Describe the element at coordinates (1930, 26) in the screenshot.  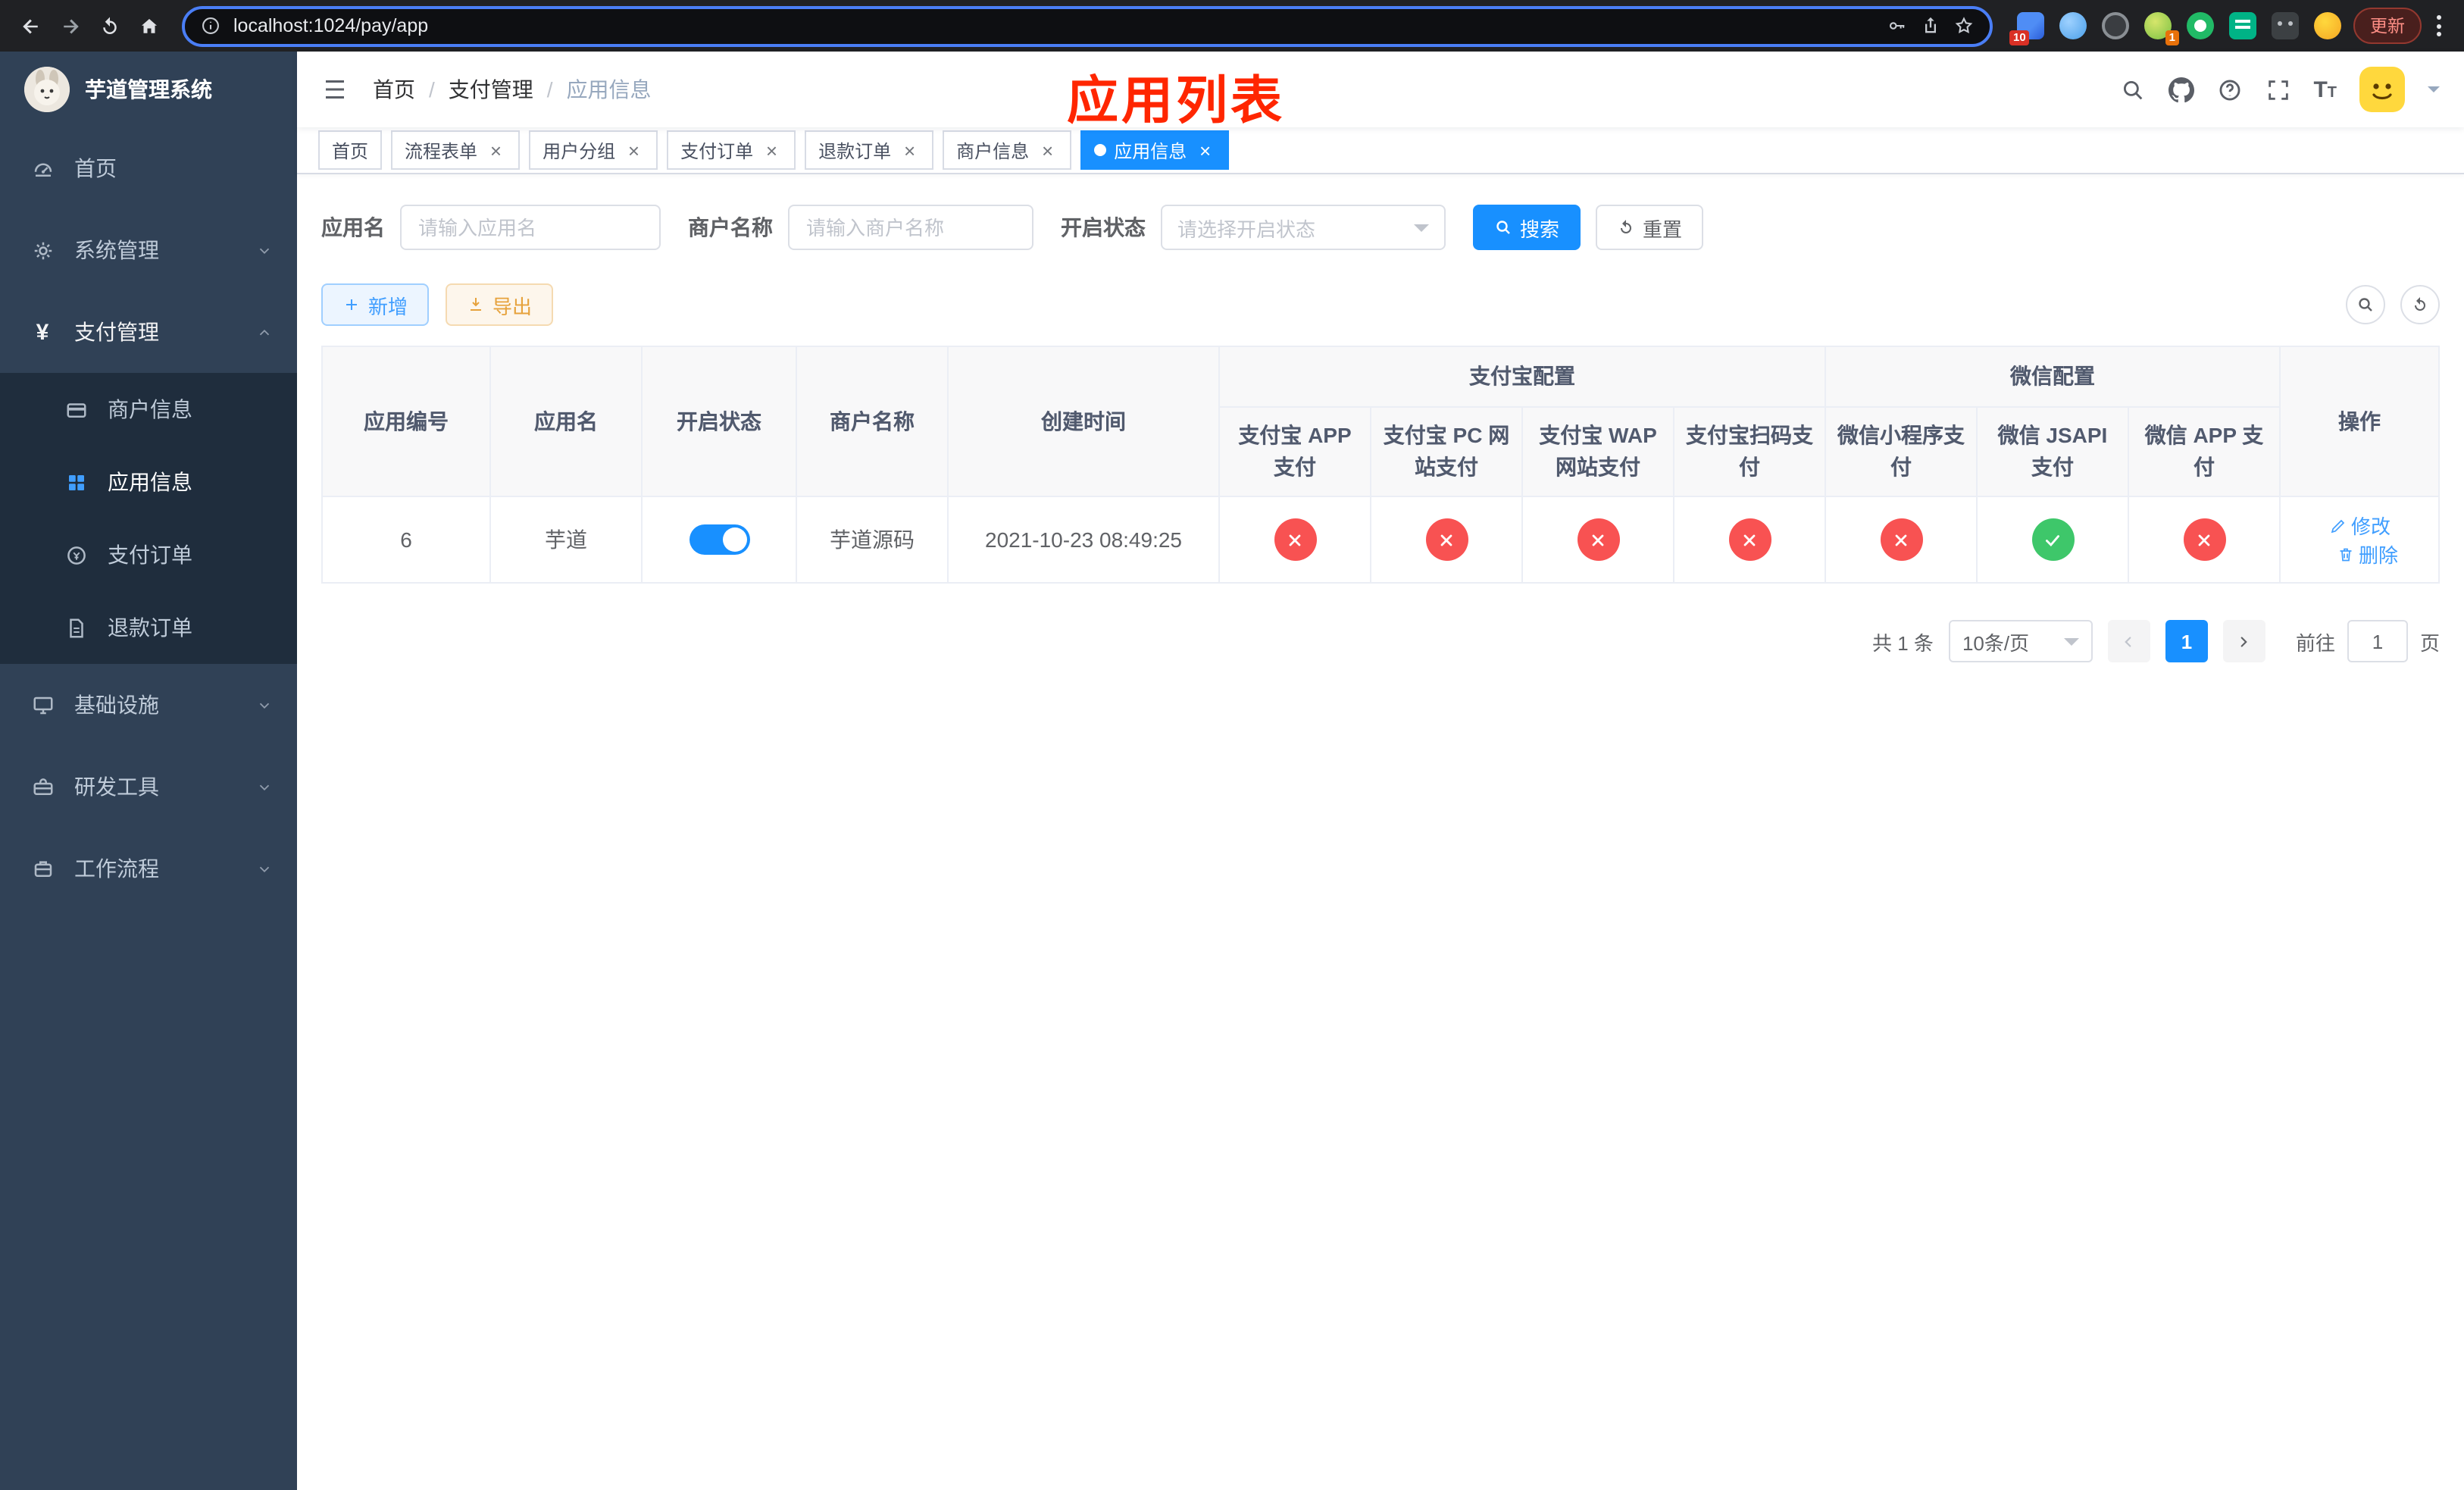
I see `share-icon` at that location.